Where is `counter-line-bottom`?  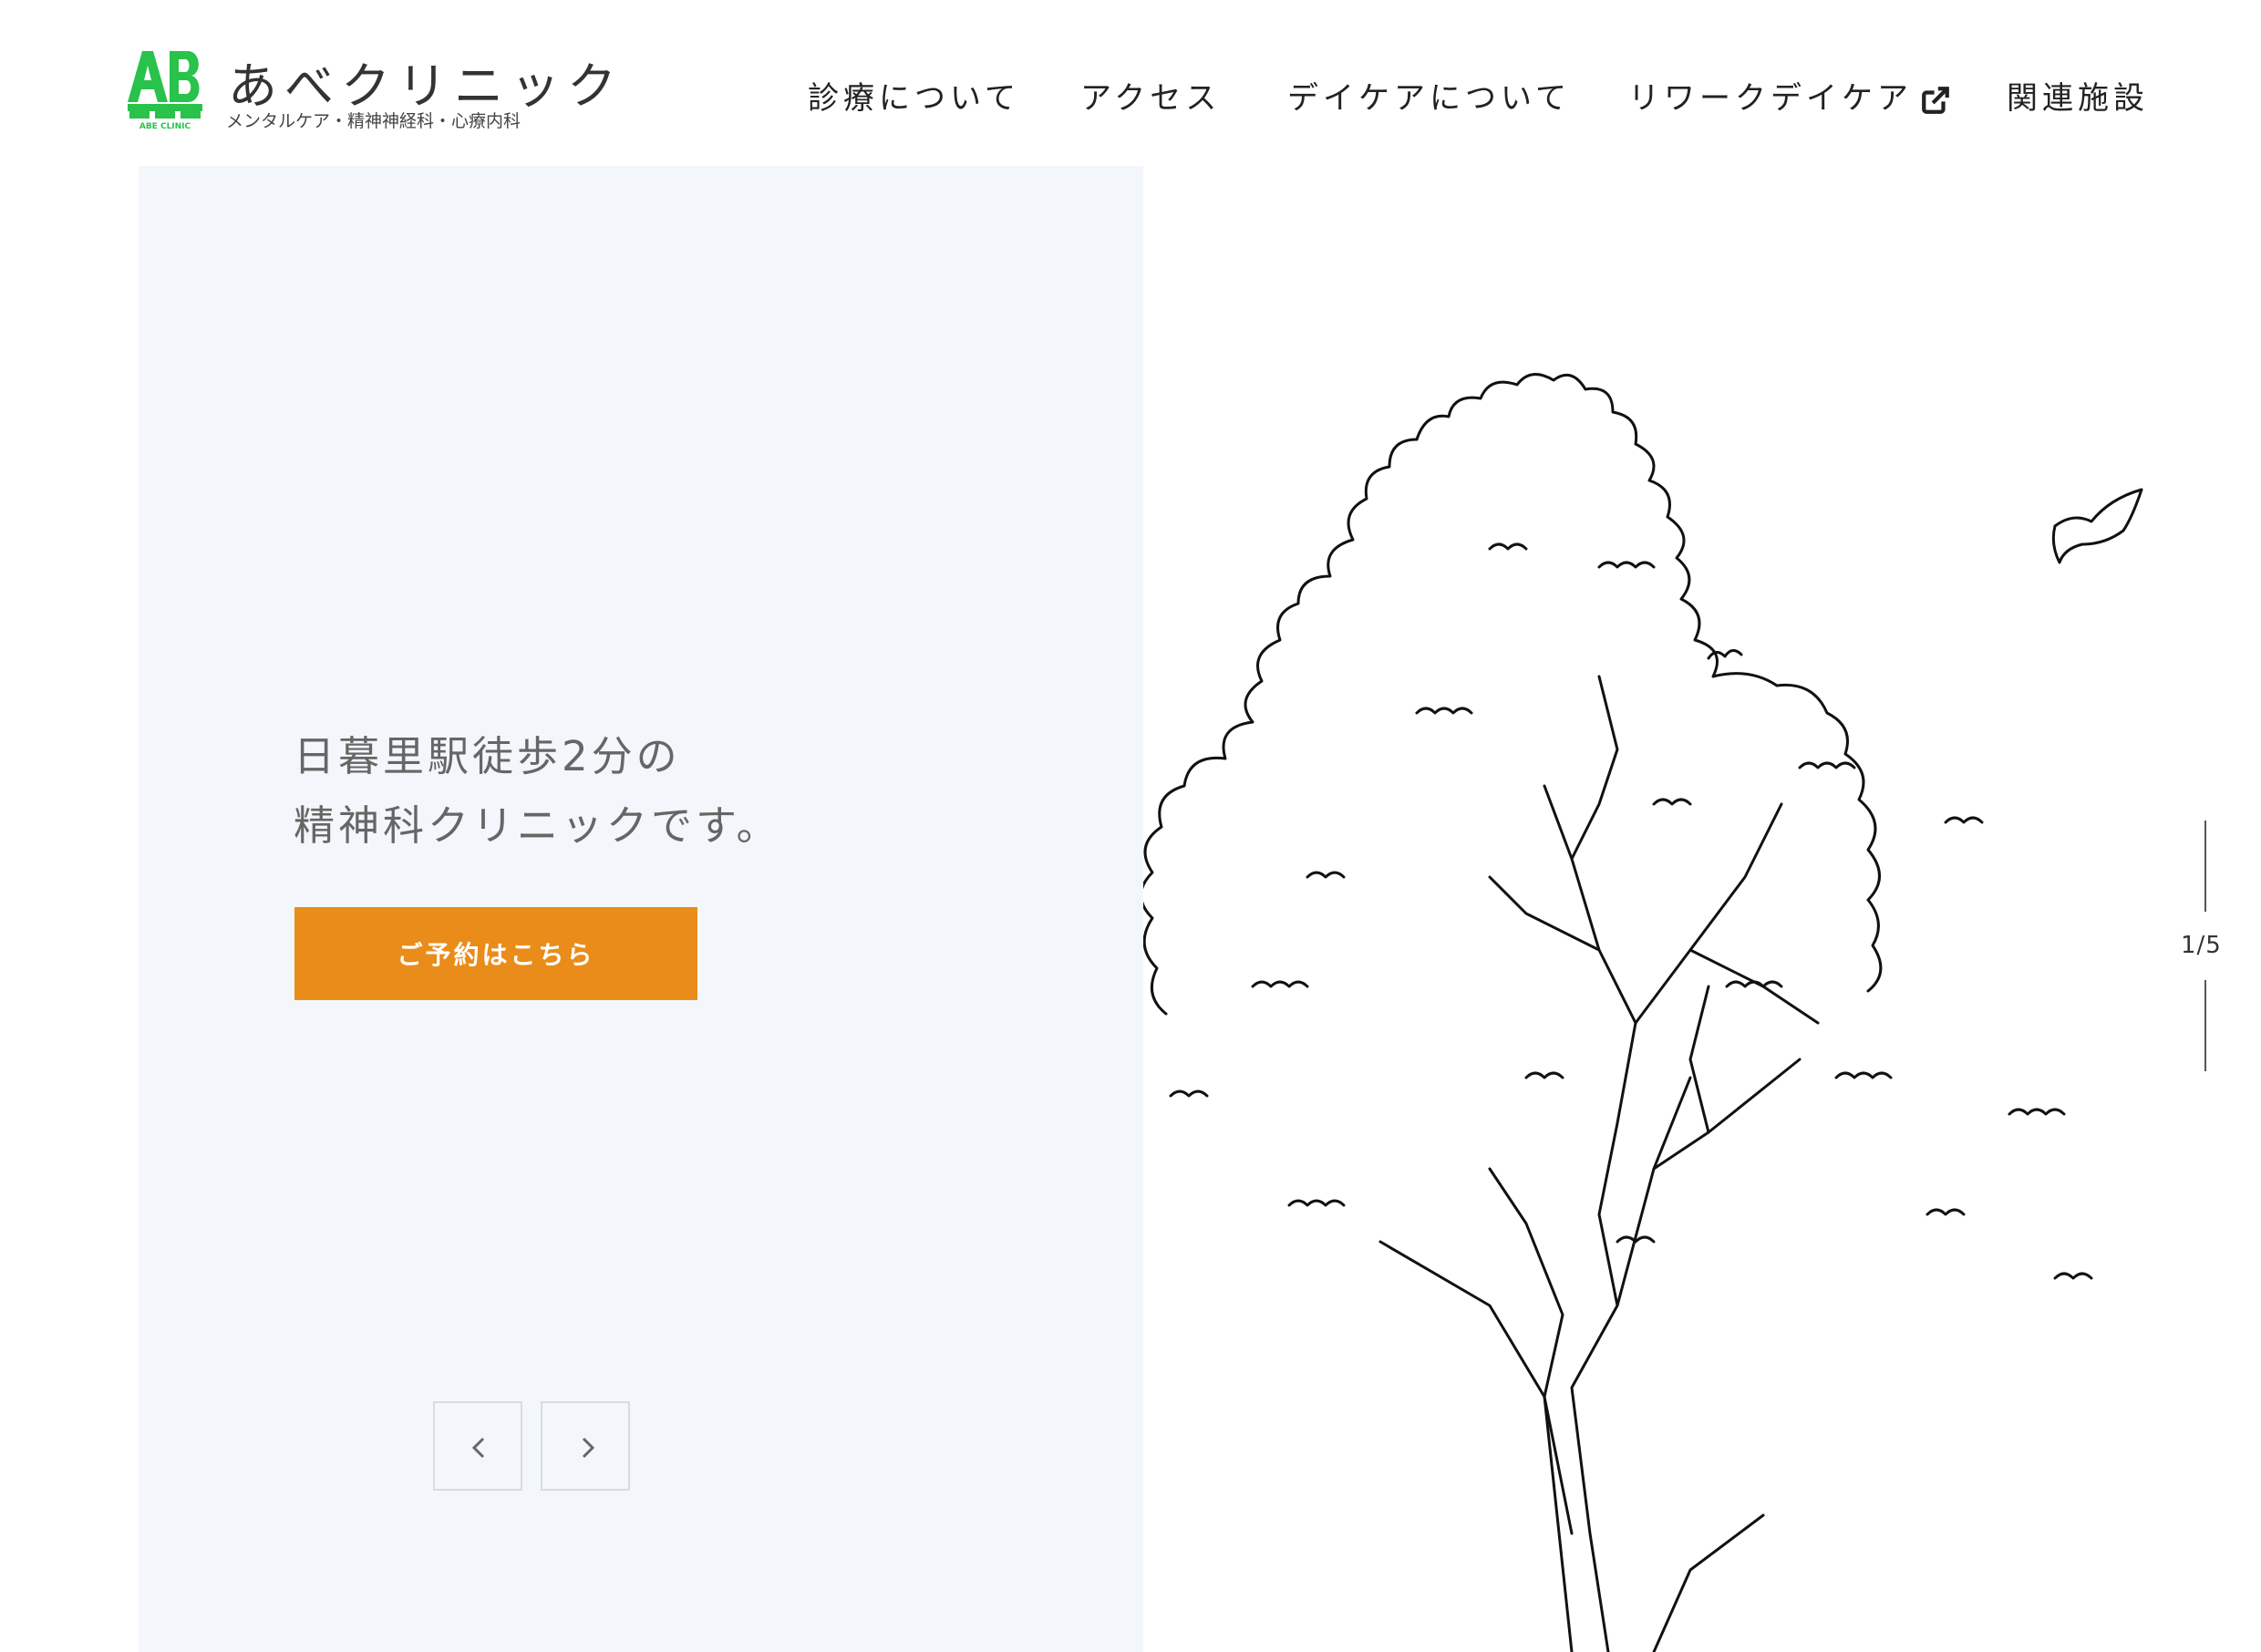
counter-line-bottom is located at coordinates (2205, 1025).